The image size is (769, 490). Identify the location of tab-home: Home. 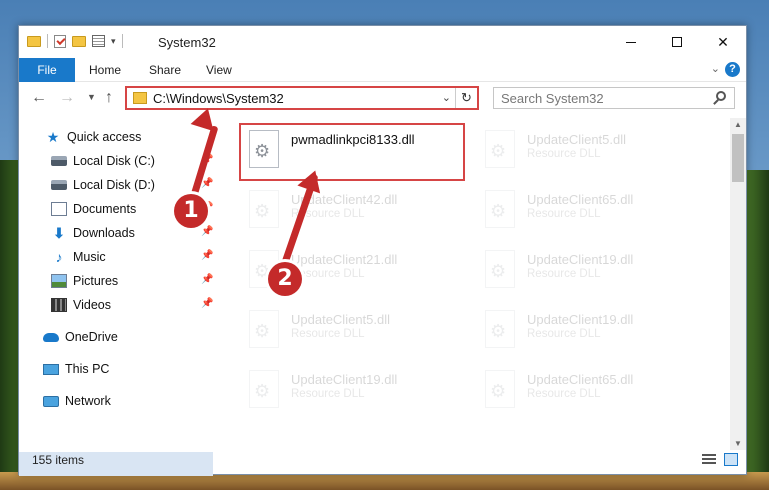
(105, 70).